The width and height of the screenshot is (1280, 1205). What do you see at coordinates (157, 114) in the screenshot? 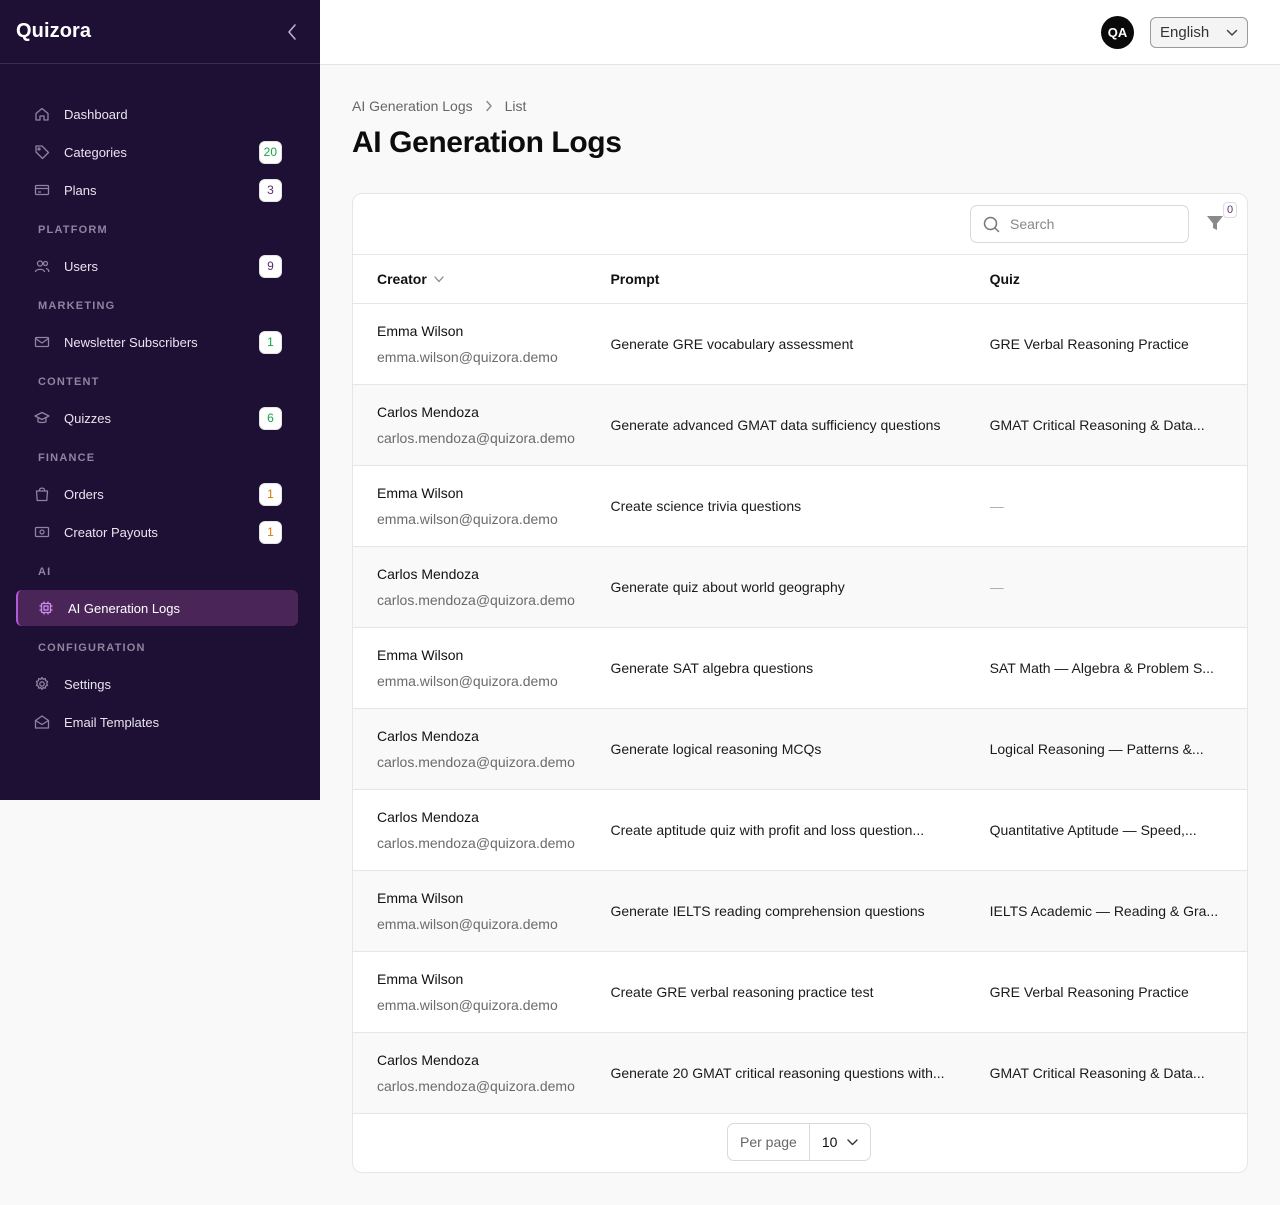
I see `sidebar-item-dashboard: Dashboard` at bounding box center [157, 114].